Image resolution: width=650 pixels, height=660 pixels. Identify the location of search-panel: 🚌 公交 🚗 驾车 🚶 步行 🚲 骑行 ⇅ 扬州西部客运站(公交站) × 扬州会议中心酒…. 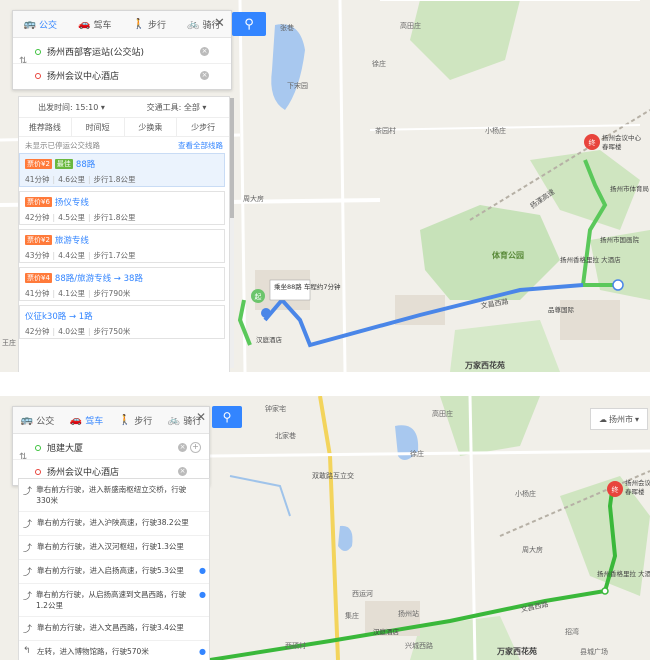
(122, 50).